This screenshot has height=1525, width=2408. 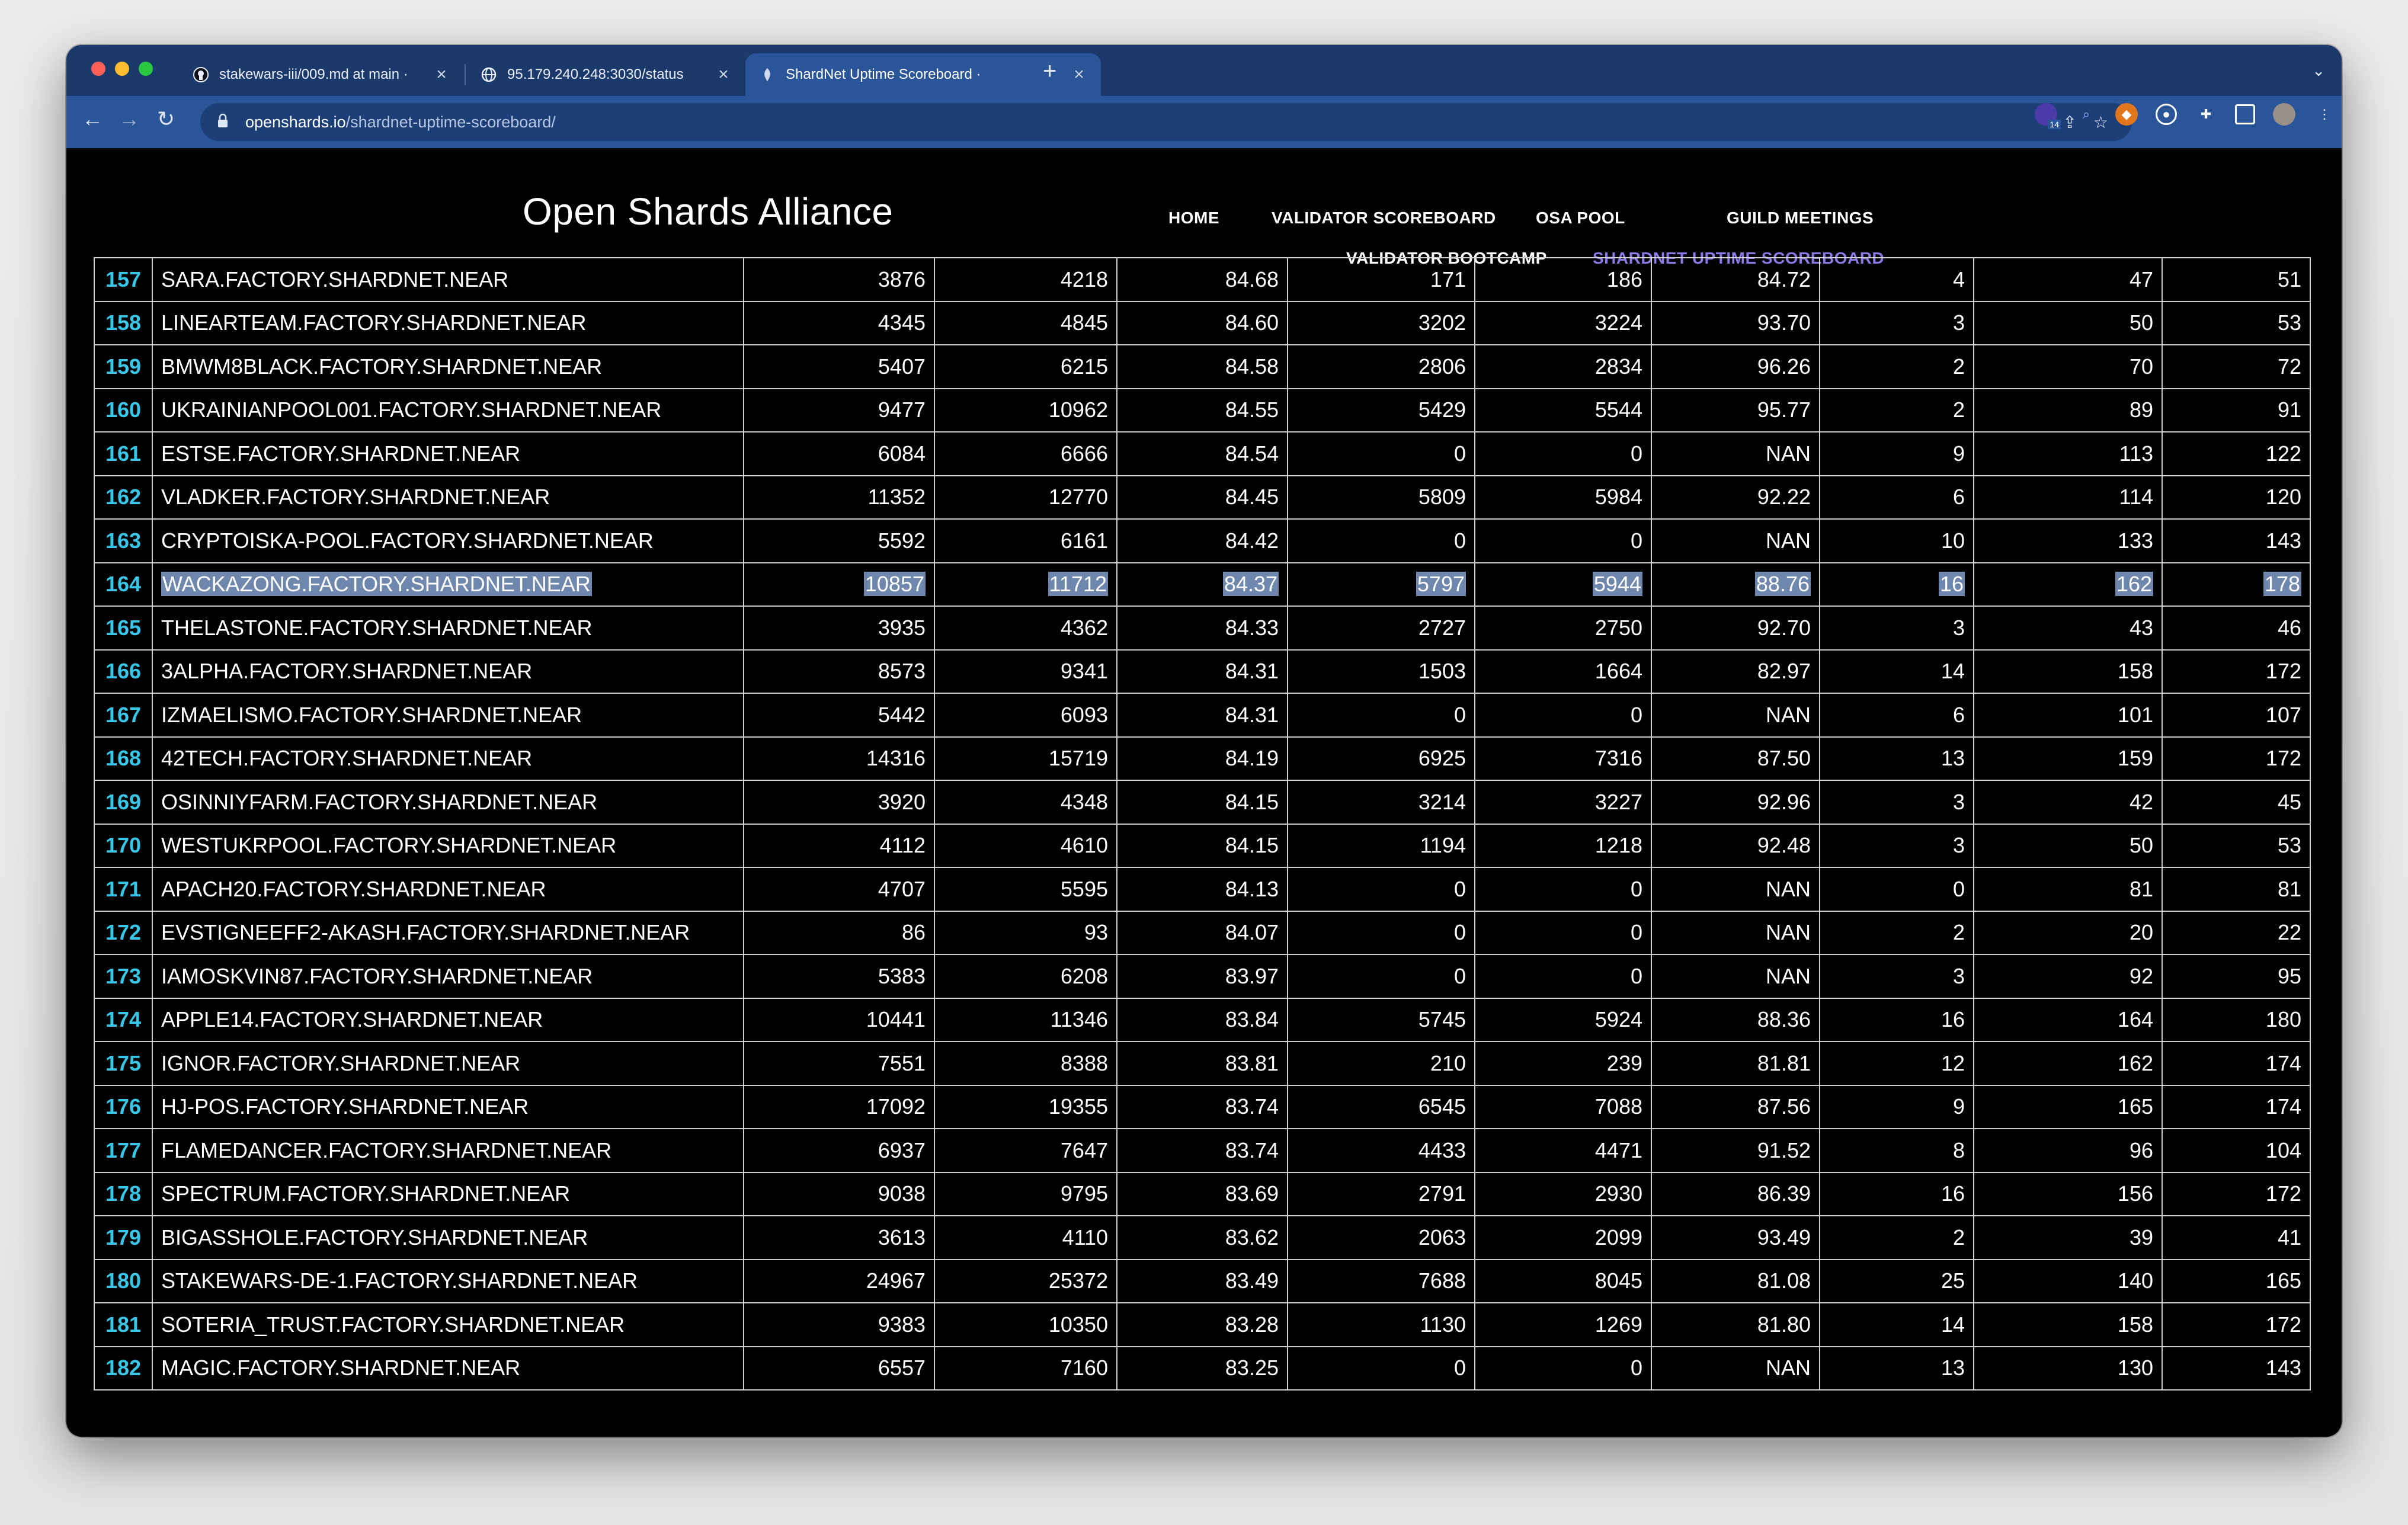 What do you see at coordinates (448, 758) in the screenshot?
I see `validator-name-cell: 42TECH.FACTORY.SHARDNET.NEAR` at bounding box center [448, 758].